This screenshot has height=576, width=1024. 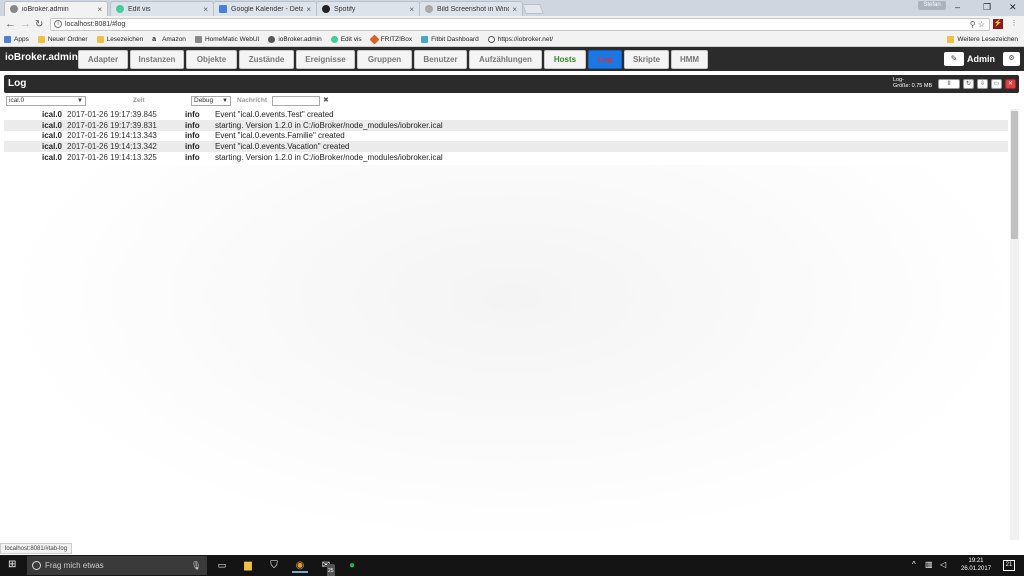 What do you see at coordinates (204, 100) in the screenshot?
I see `severity-select-value: Debug` at bounding box center [204, 100].